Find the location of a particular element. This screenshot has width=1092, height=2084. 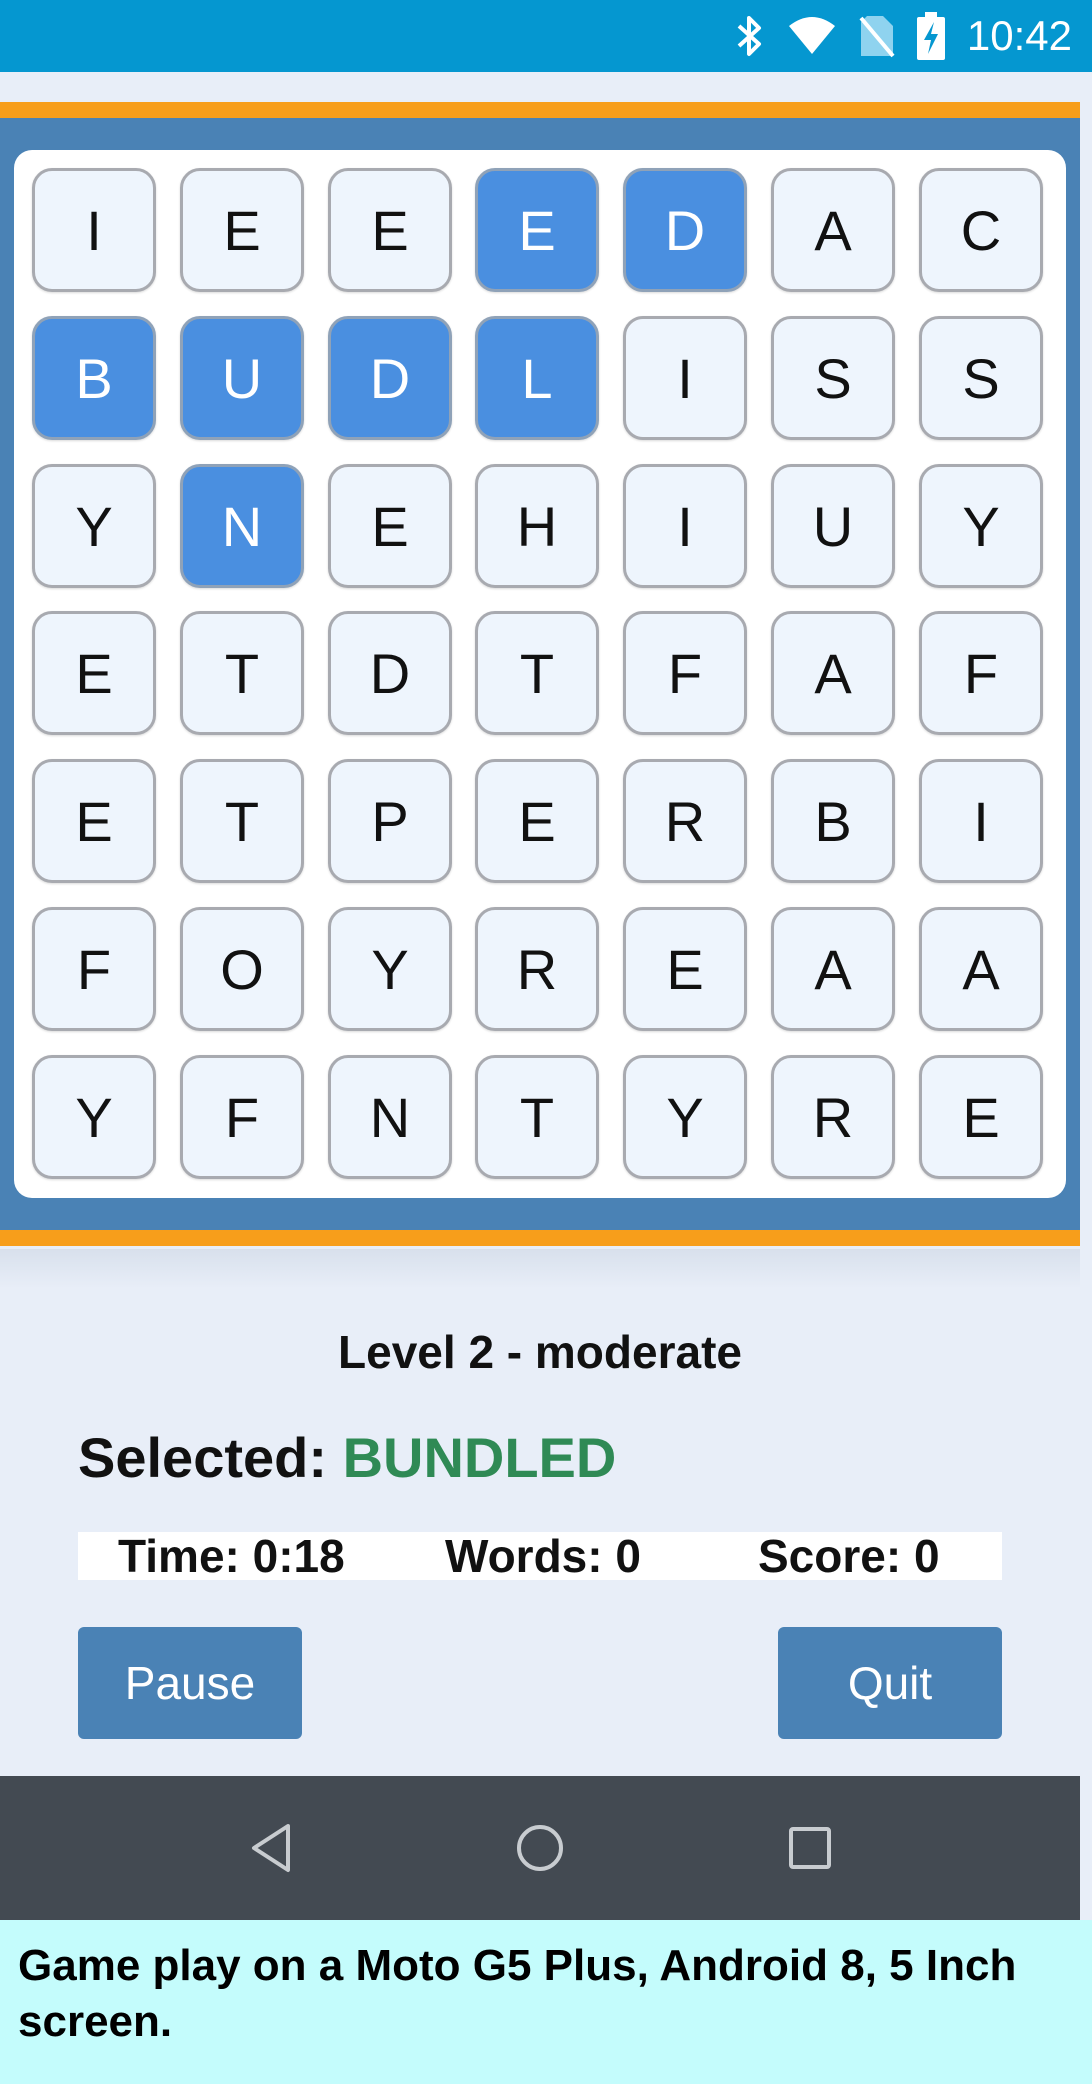

status-time: 10:42 is located at coordinates (1019, 35).